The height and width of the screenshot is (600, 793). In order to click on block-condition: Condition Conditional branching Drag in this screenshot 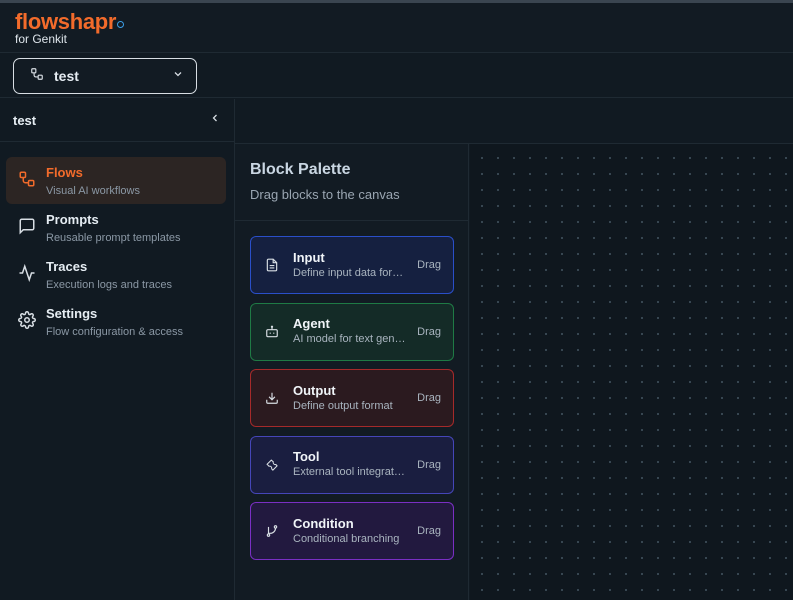, I will do `click(352, 531)`.